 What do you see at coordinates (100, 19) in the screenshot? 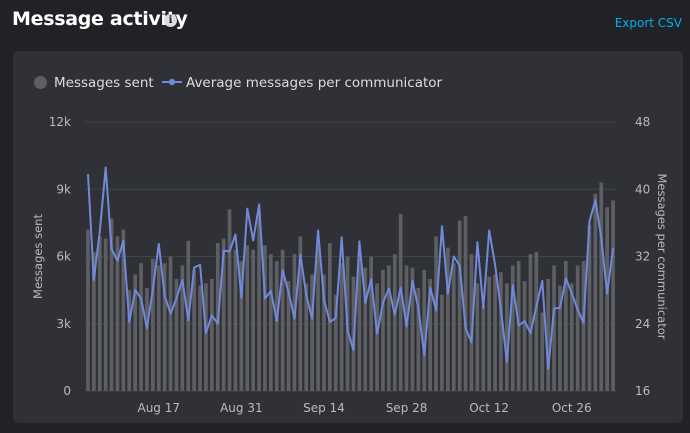
I see `page-title: Message activity` at bounding box center [100, 19].